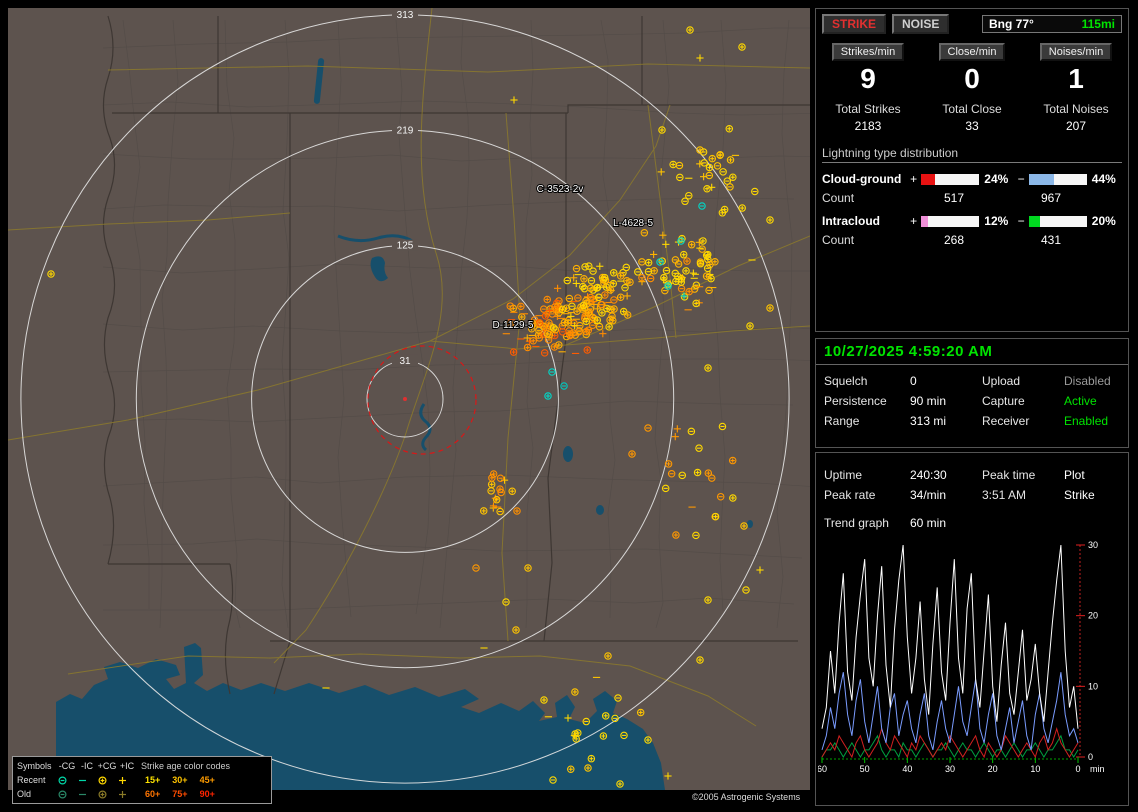  Describe the element at coordinates (207, 780) in the screenshot. I see `age-code: 45+` at that location.